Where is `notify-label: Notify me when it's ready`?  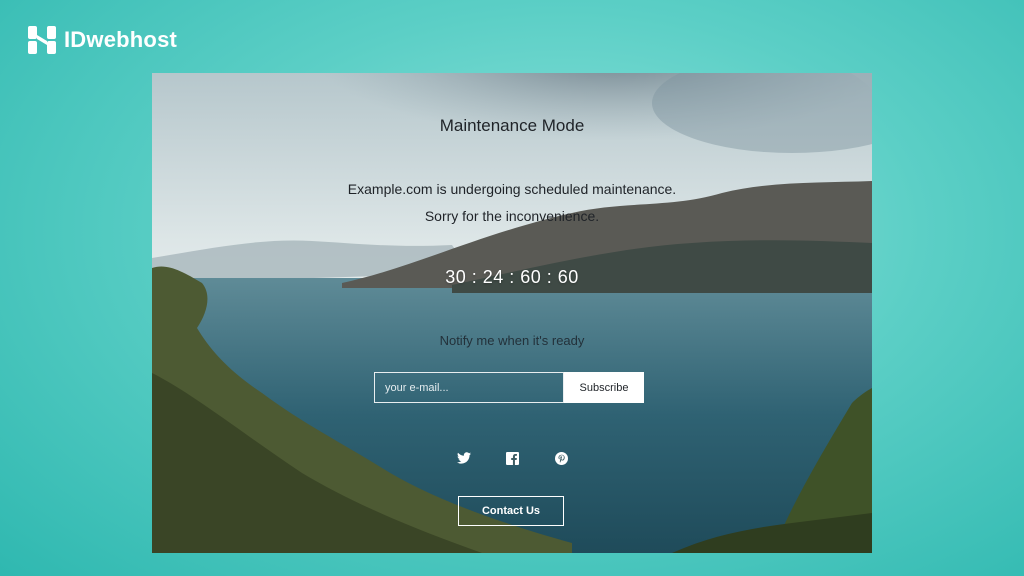 notify-label: Notify me when it's ready is located at coordinates (512, 340).